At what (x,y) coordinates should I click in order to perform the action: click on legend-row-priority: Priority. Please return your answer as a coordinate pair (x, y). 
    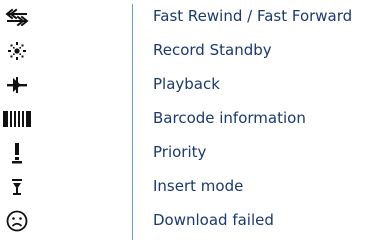
    Looking at the image, I should click on (182, 152).